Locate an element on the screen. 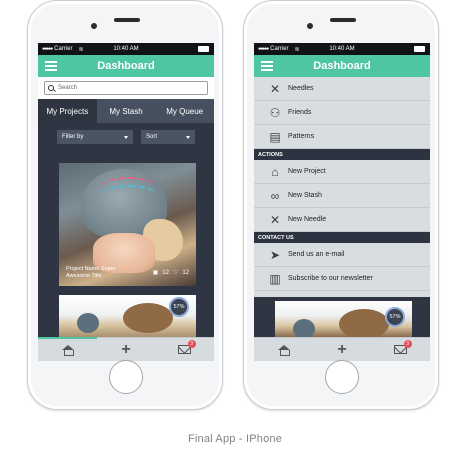 The image size is (470, 453). menu-item-new-project: ⌂ New Project is located at coordinates (342, 172).